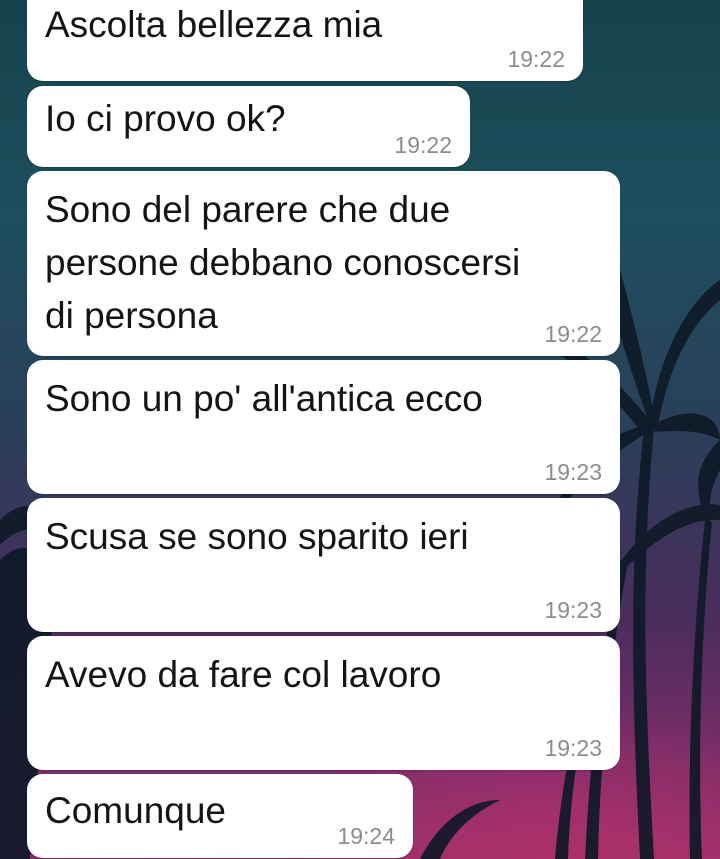  I want to click on message-text: Io ci provo ok?, so click(165, 118).